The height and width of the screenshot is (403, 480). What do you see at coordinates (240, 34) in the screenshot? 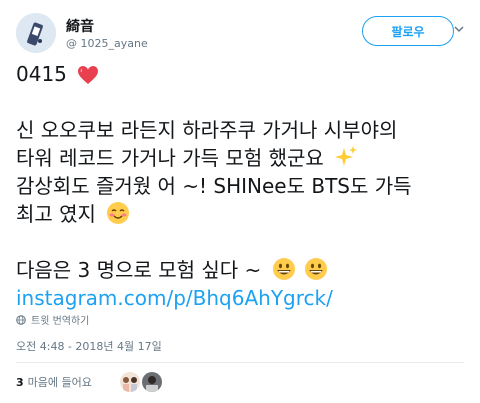
I see `tweet-header: 綺音 @ 1025_ayane 팔로우` at bounding box center [240, 34].